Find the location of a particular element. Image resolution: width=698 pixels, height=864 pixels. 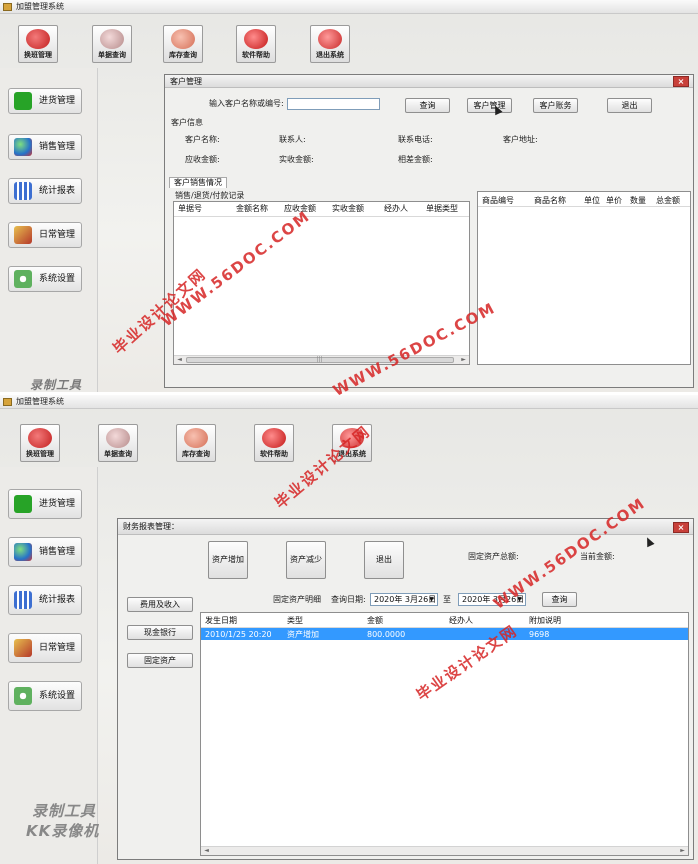

fixed-asset-total-label: 固定资产总额: is located at coordinates (493, 556).